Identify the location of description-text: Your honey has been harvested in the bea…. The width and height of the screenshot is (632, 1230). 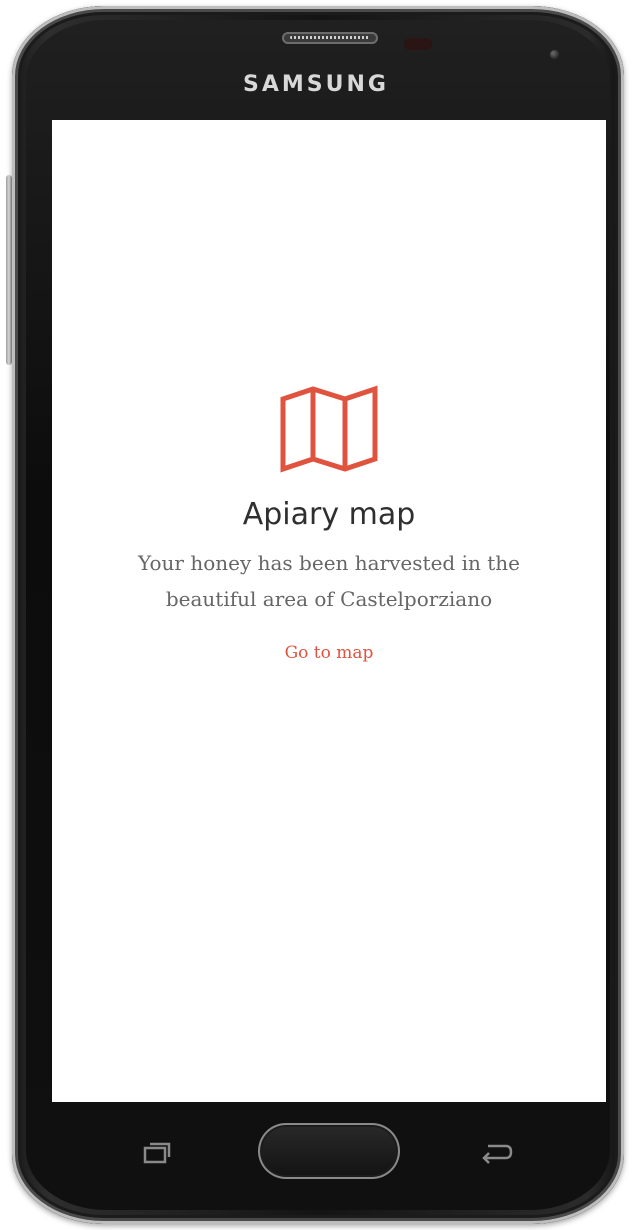
(329, 581).